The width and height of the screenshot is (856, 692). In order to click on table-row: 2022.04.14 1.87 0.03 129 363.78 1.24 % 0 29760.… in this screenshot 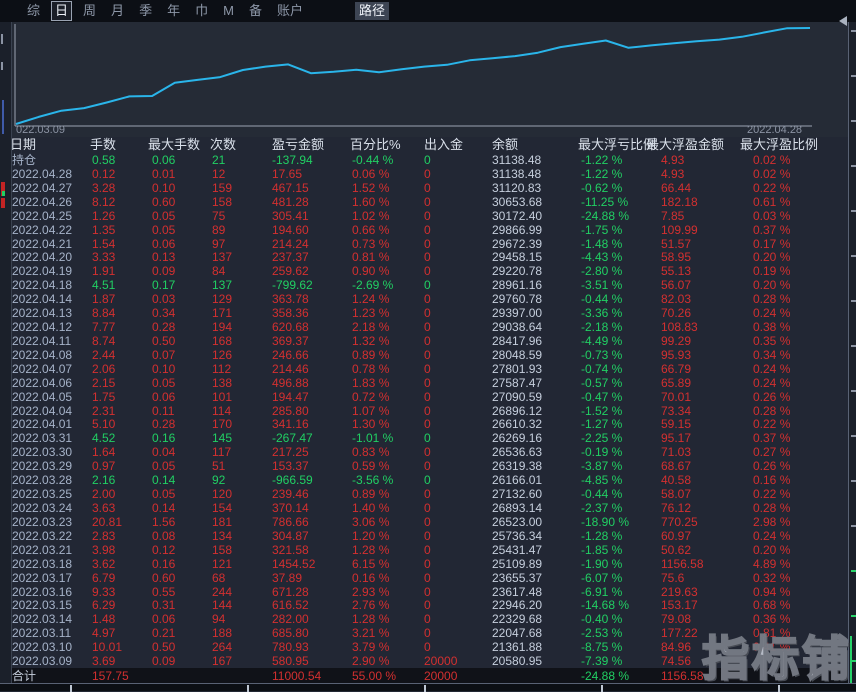, I will do `click(428, 299)`.